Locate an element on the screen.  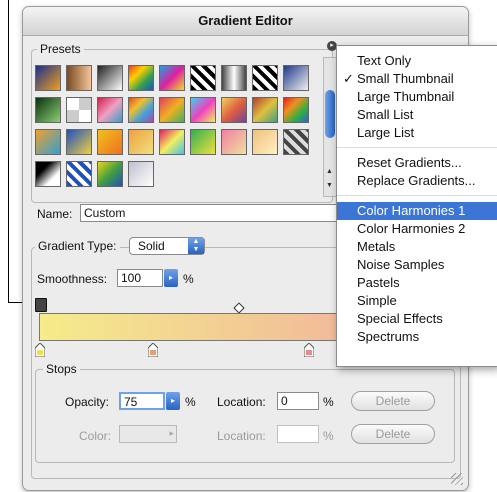
color-swatch-field: ▸ is located at coordinates (148, 434).